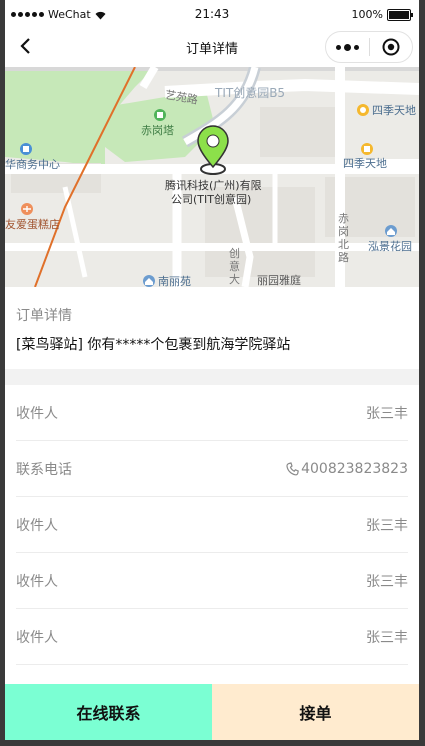 The width and height of the screenshot is (425, 746). What do you see at coordinates (212, 469) in the screenshot?
I see `info-row-phone: 联系电话 400823823823` at bounding box center [212, 469].